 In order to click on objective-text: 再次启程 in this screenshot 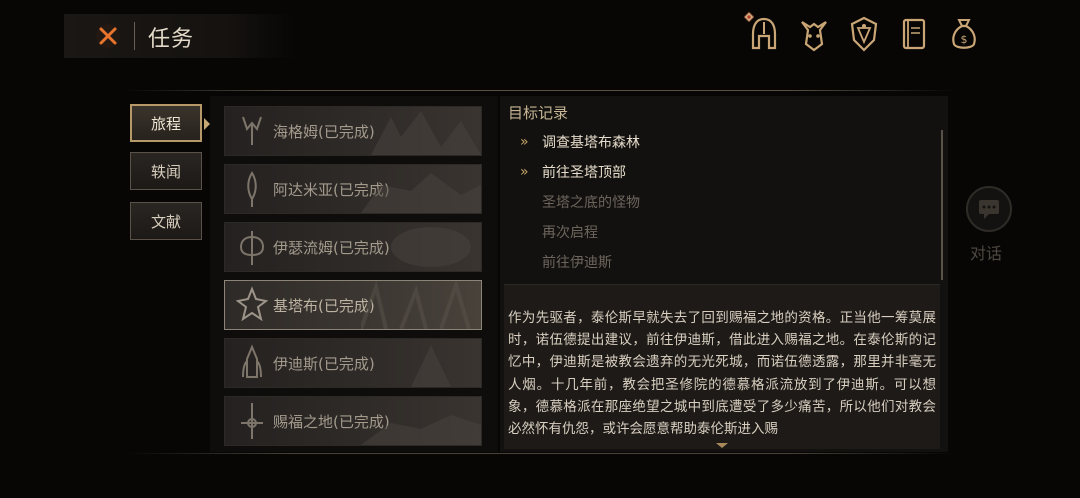, I will do `click(570, 233)`.